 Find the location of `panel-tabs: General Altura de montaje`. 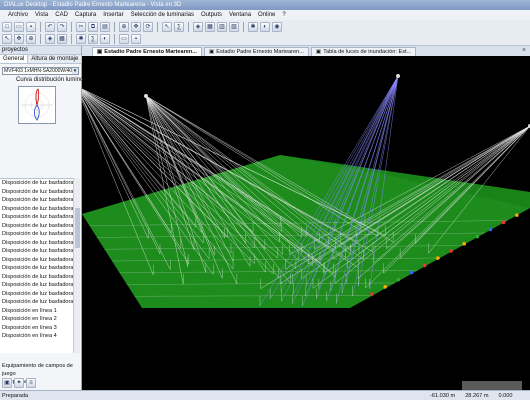

panel-tabs: General Altura de montaje is located at coordinates (41, 59).